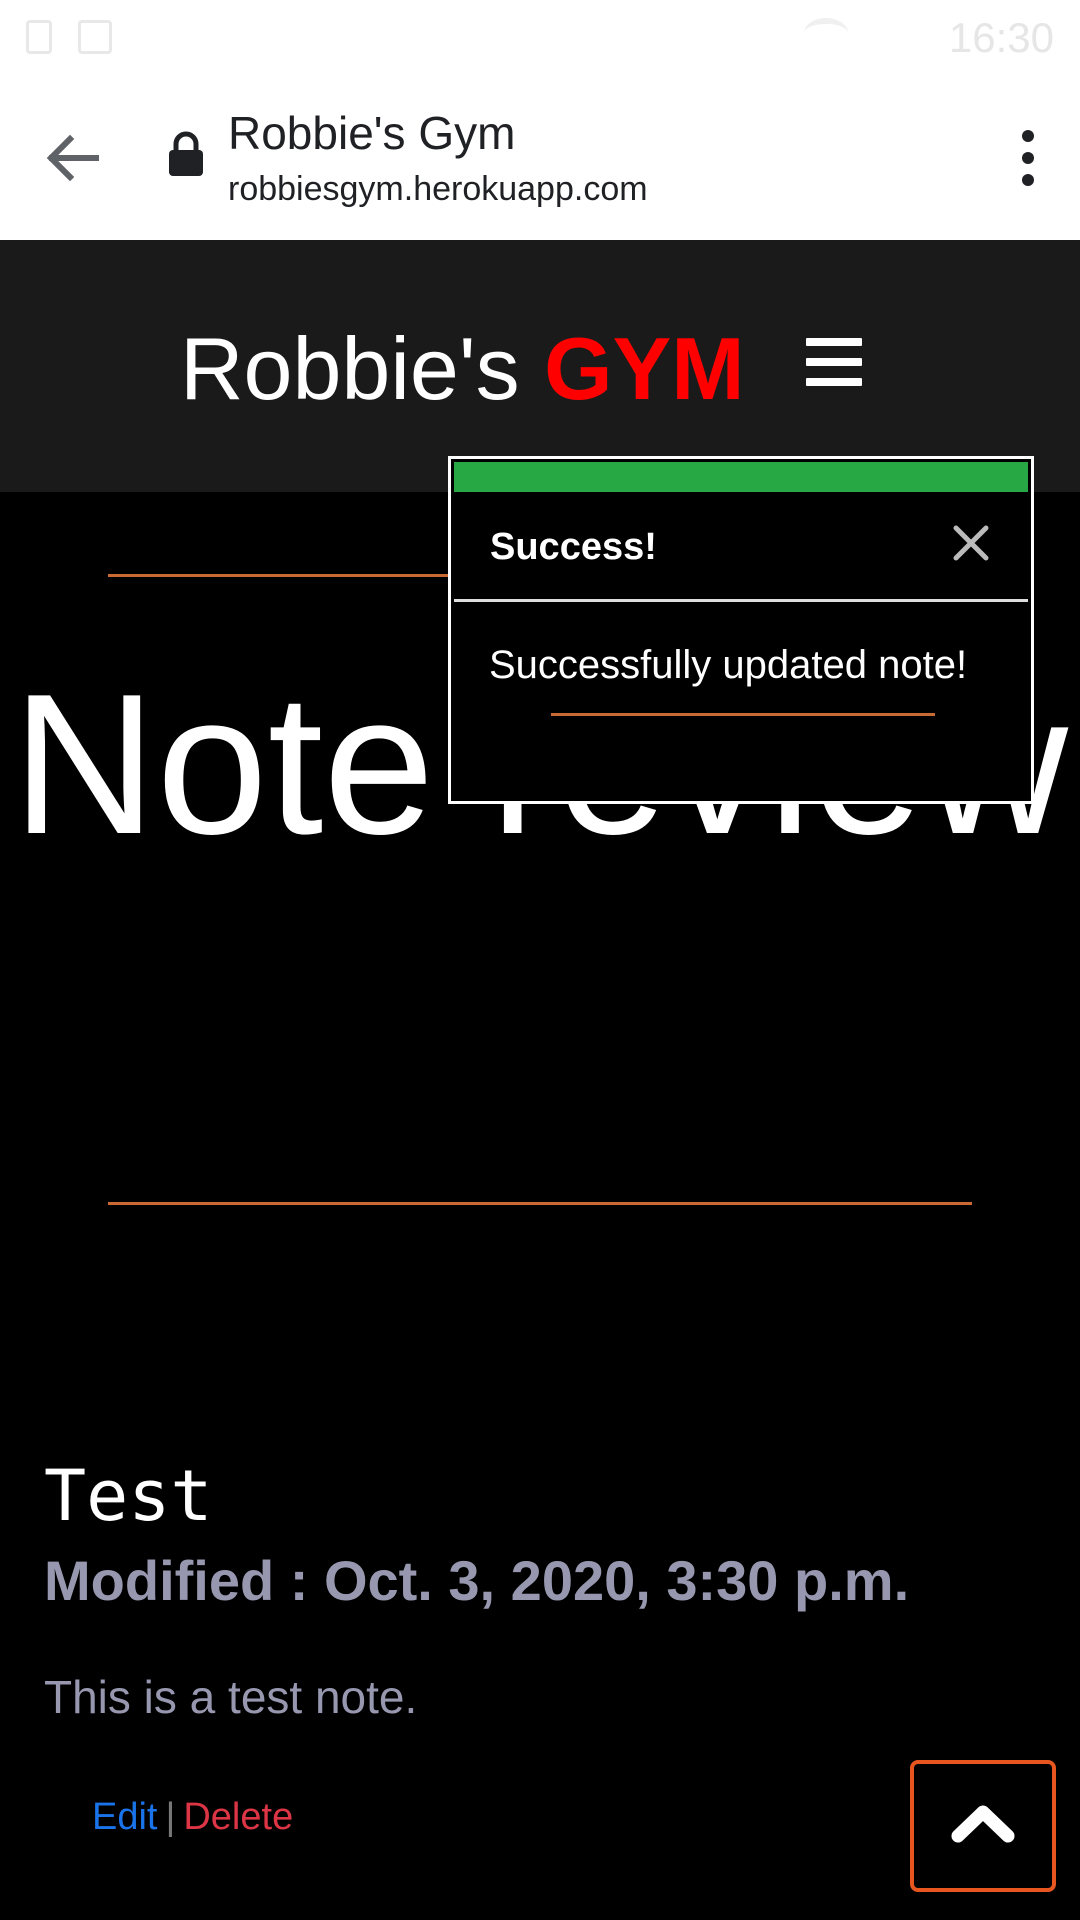  What do you see at coordinates (741, 547) in the screenshot?
I see `toast-header: Success!` at bounding box center [741, 547].